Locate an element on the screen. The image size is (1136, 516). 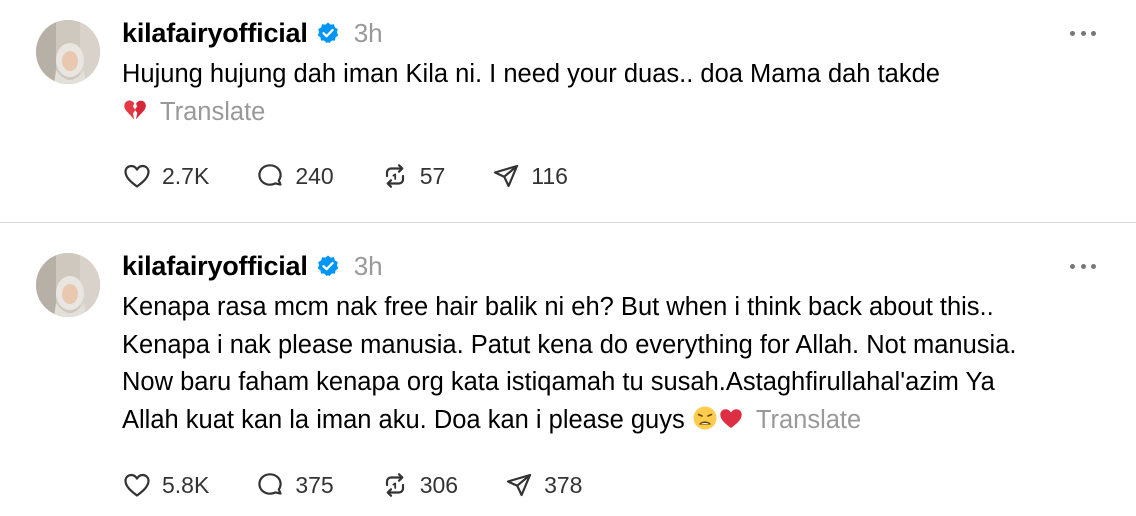
reply-button: 375 is located at coordinates (294, 485).